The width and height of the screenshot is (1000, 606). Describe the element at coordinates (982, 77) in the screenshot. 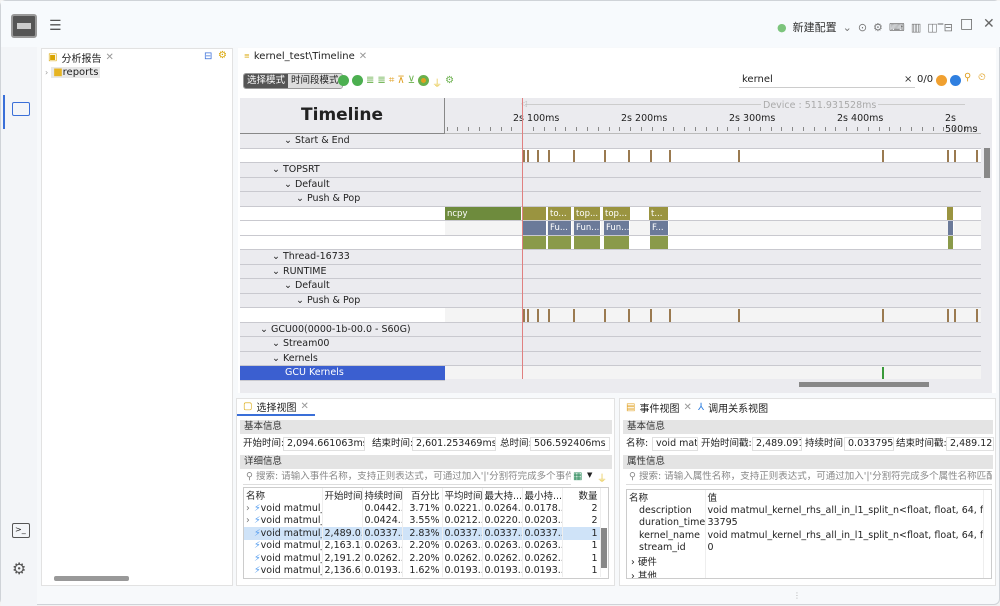

I see `timer-icon: ⏲` at that location.